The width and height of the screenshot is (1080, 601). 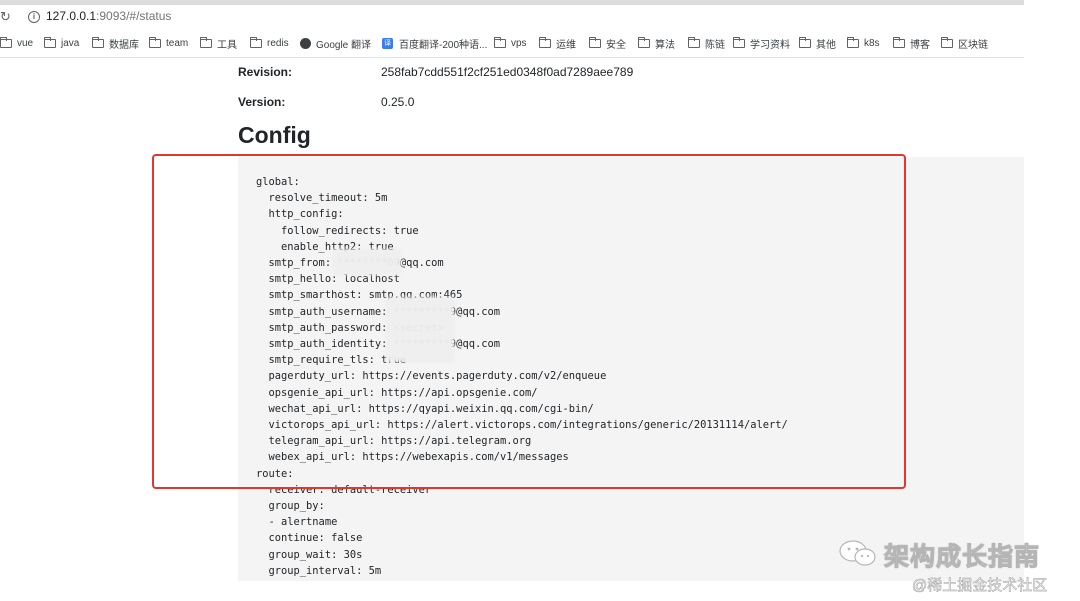 I want to click on bookmark-item: 博客, so click(x=911, y=43).